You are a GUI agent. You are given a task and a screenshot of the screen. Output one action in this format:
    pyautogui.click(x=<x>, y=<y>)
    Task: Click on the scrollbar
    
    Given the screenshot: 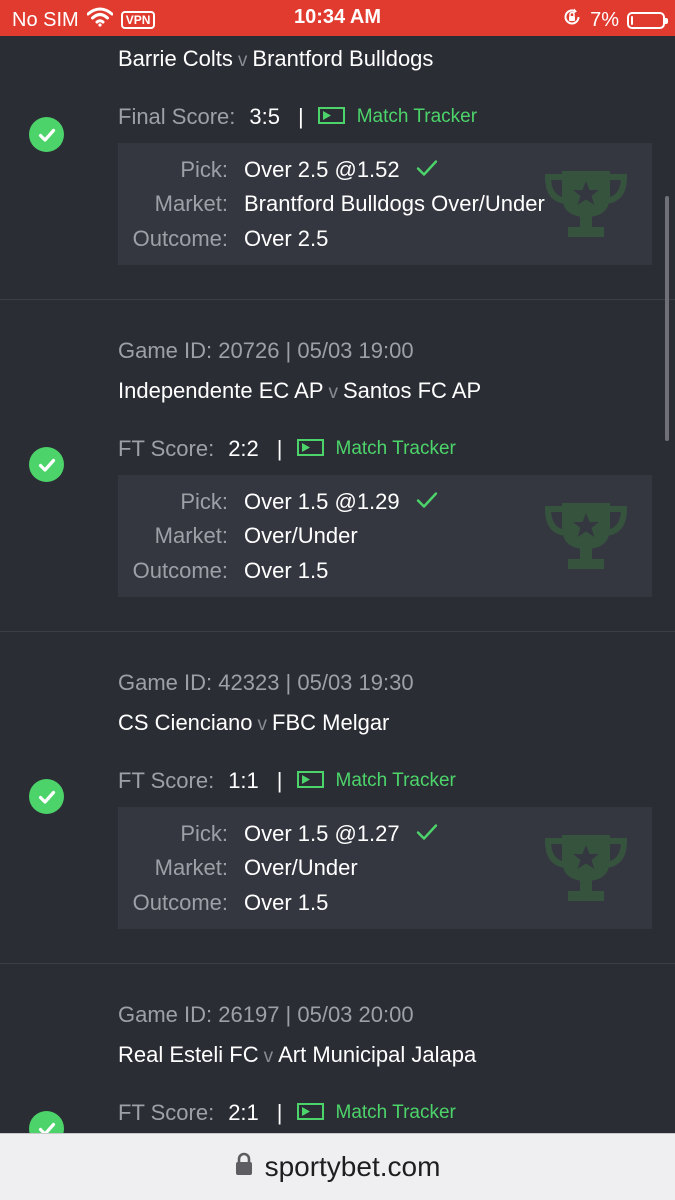 What is the action you would take?
    pyautogui.click(x=667, y=318)
    